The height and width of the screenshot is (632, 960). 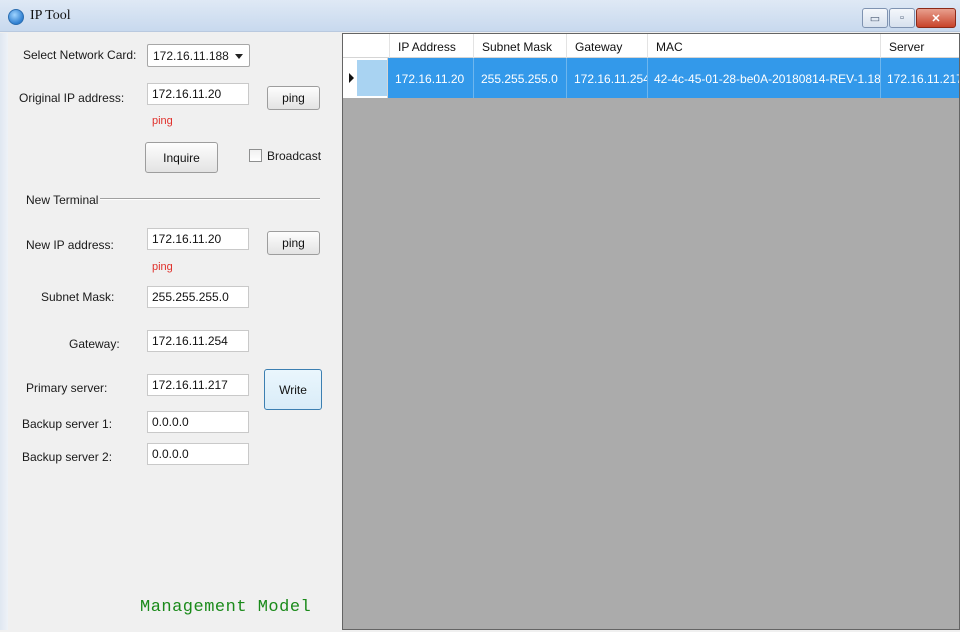 What do you see at coordinates (431, 46) in the screenshot?
I see `column-header-ip-address: IP Address` at bounding box center [431, 46].